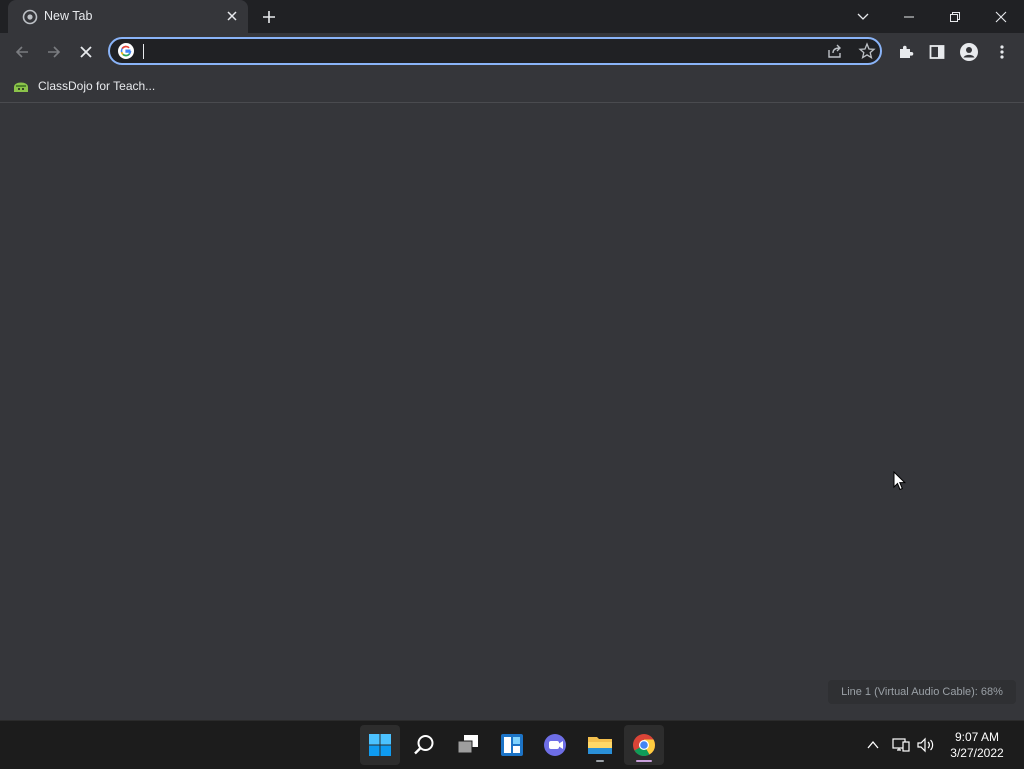 The height and width of the screenshot is (769, 1024). I want to click on clock-time: 9:07 AM, so click(977, 737).